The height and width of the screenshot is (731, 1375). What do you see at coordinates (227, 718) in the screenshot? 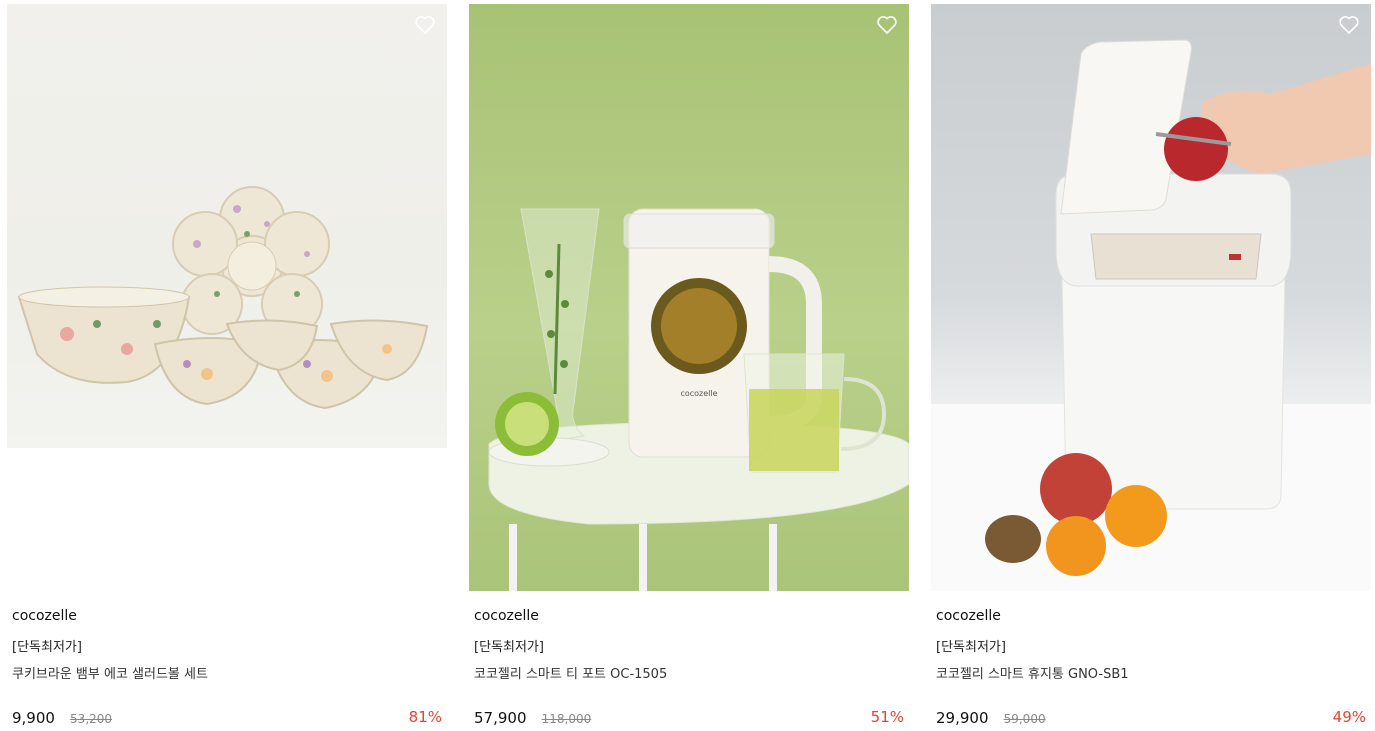
I see `price-row: 9,900 53,200 81%` at bounding box center [227, 718].